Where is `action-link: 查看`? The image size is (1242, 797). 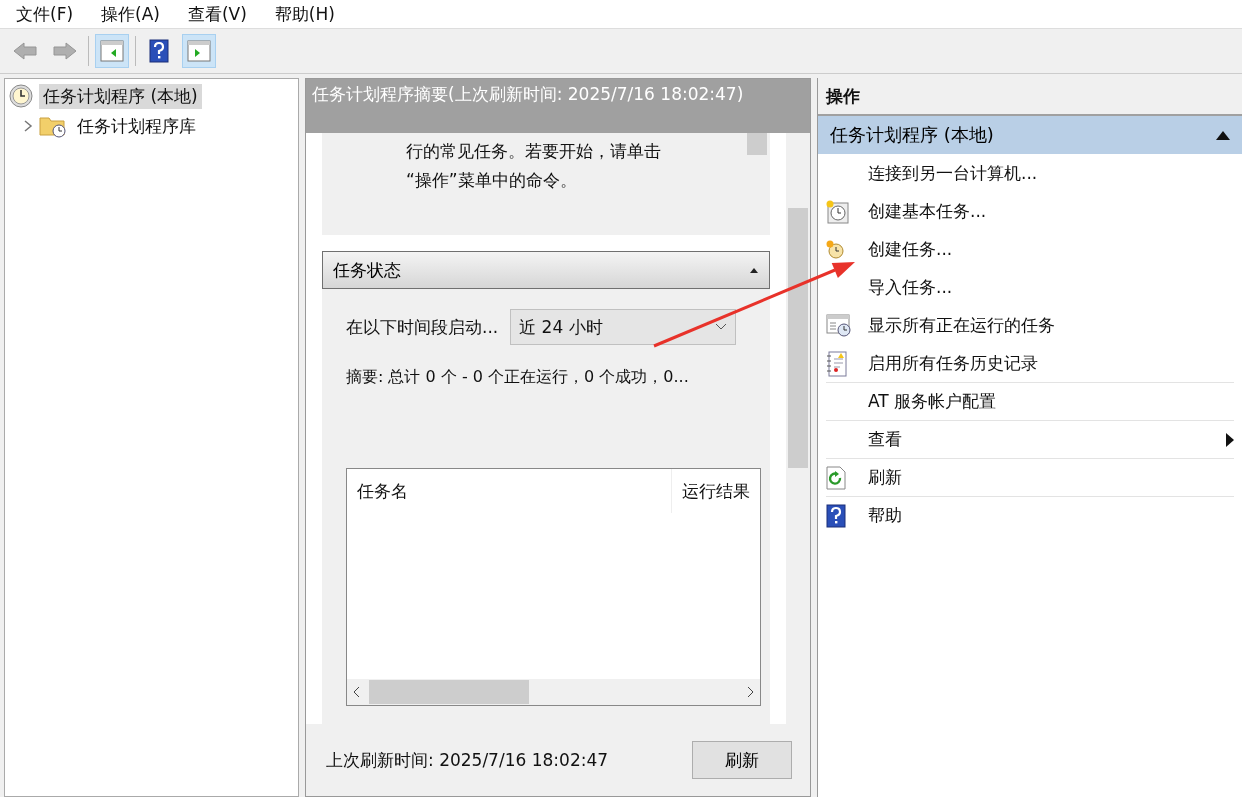 action-link: 查看 is located at coordinates (885, 439).